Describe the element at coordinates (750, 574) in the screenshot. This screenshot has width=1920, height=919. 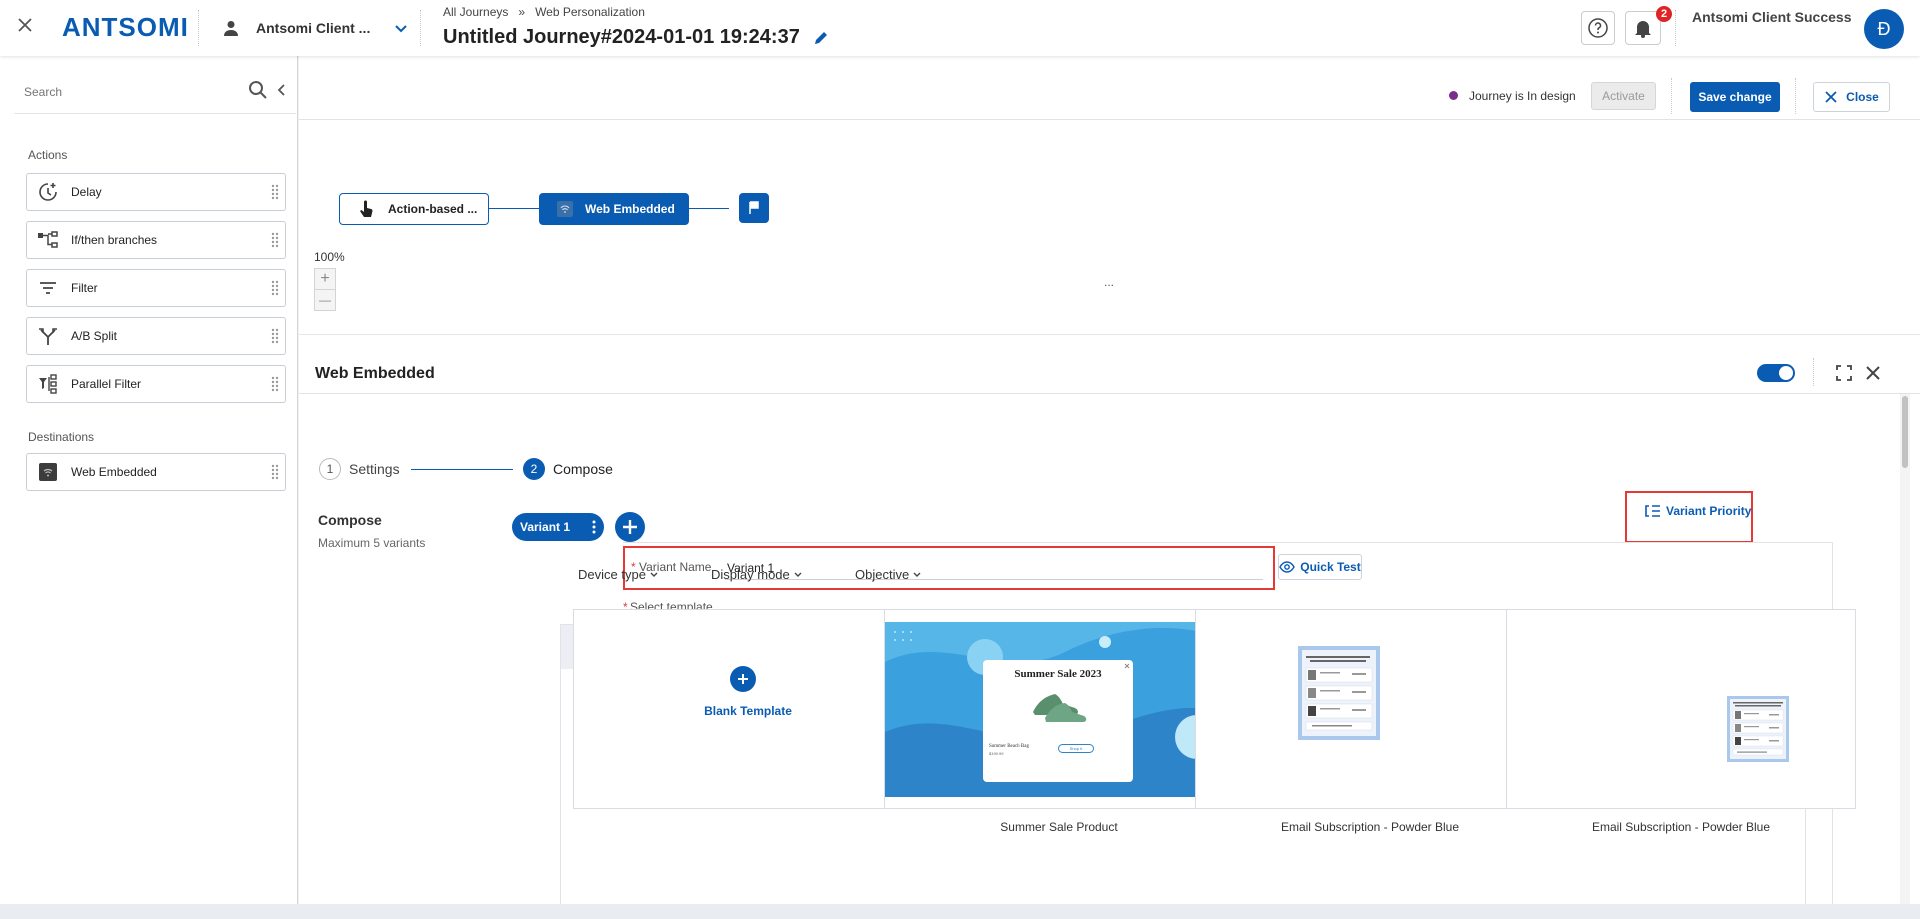
I see `filter-label: Display mode` at that location.